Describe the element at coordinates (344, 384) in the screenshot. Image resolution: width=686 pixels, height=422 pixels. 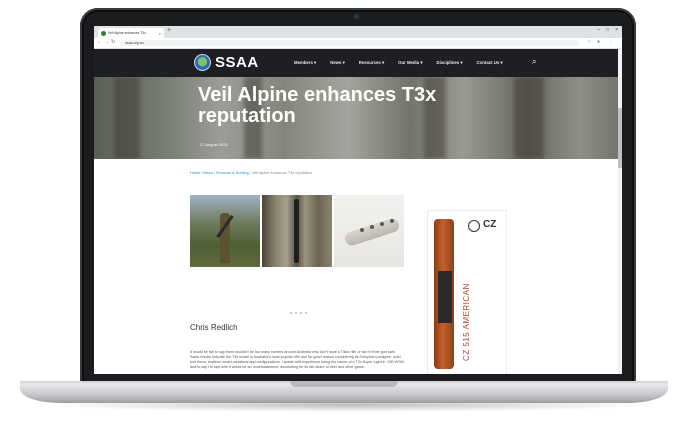
I see `laptop-opening-notch` at that location.